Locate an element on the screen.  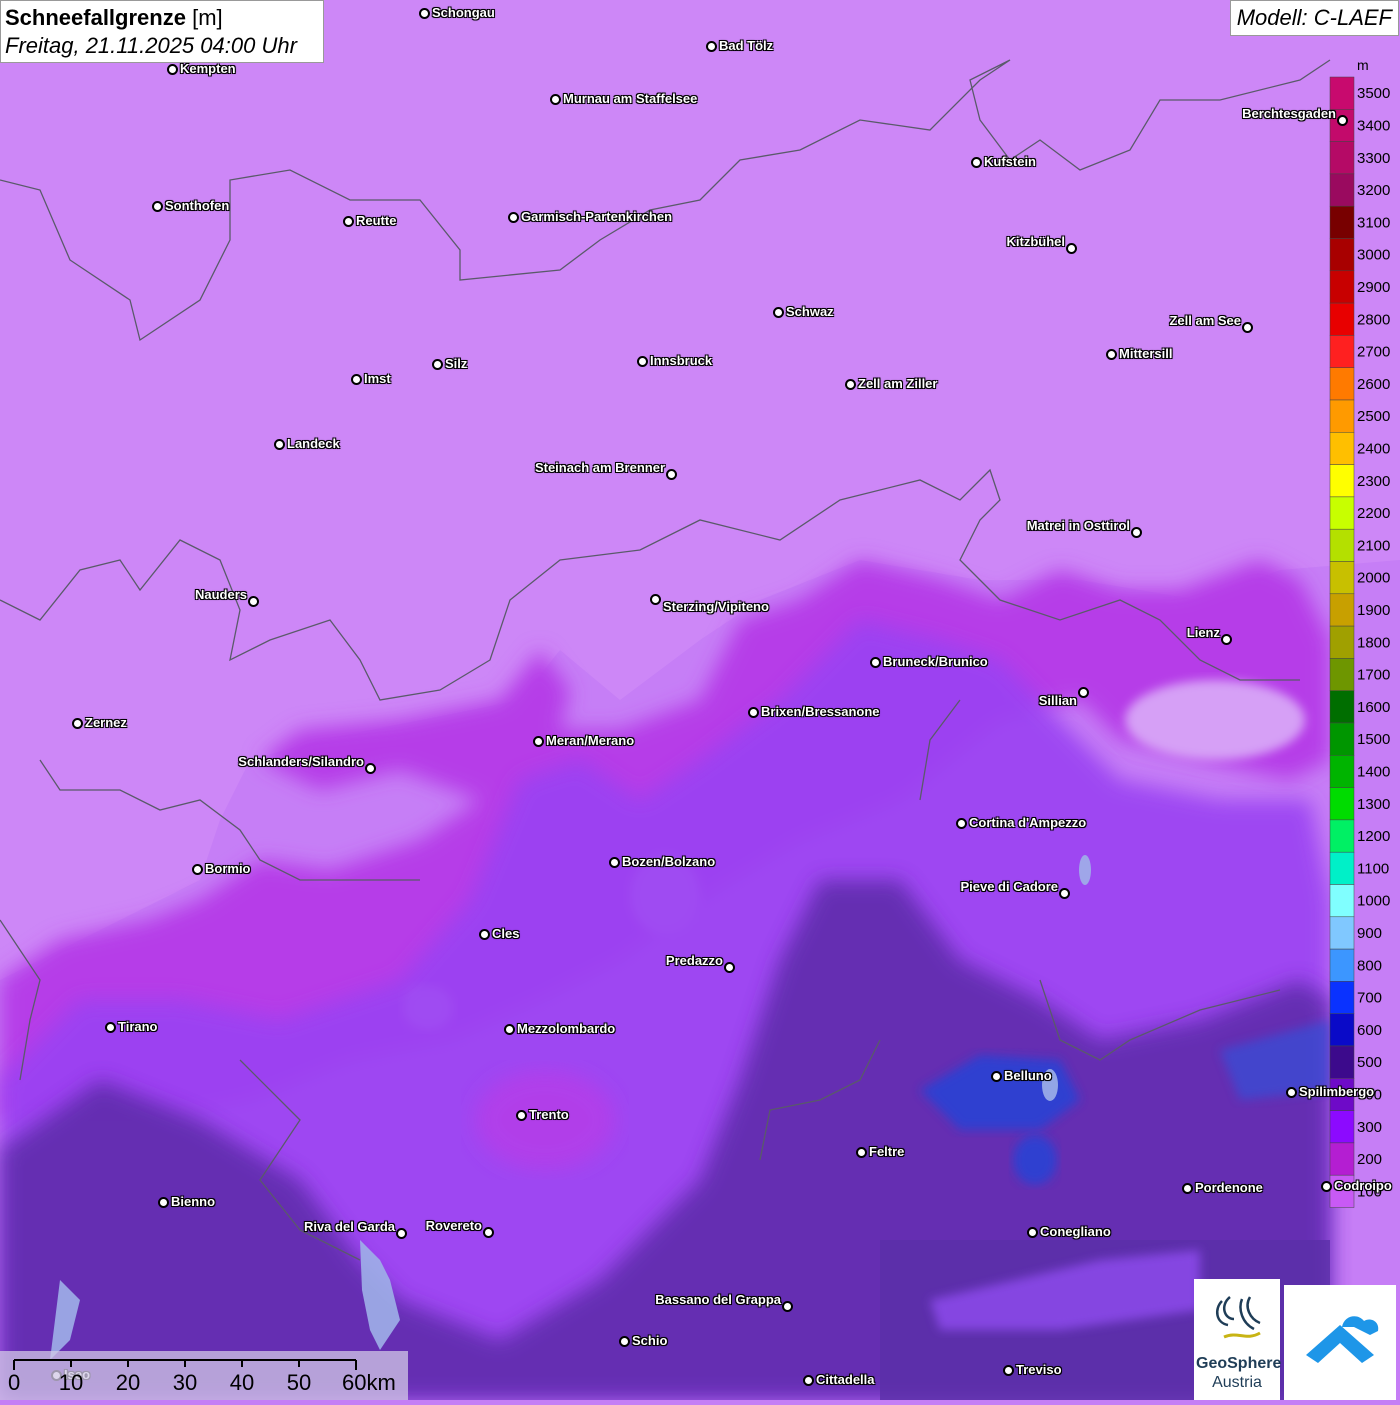
scale-label: 60km is located at coordinates (369, 1382).